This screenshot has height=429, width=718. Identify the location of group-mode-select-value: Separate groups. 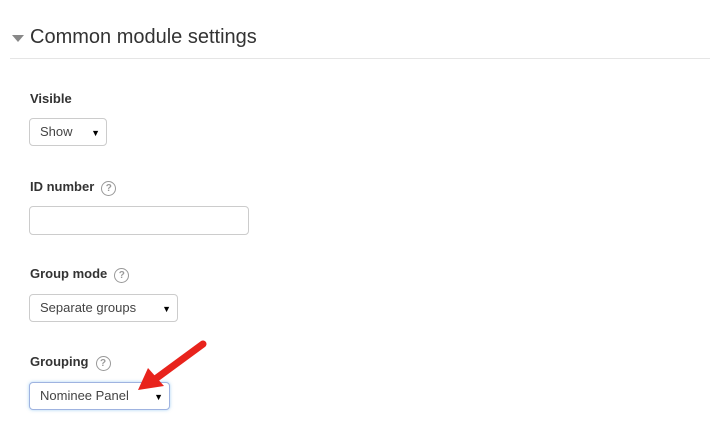
(88, 307).